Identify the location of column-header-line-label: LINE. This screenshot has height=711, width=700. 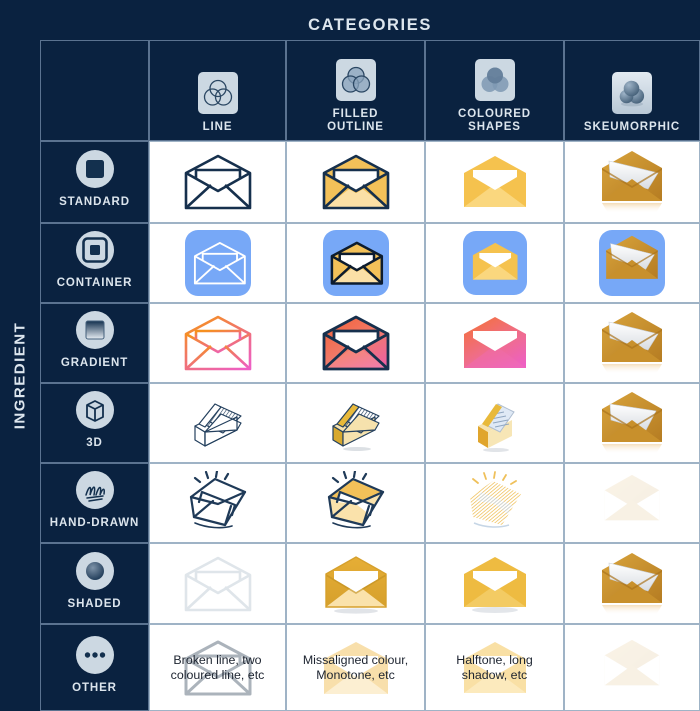
(217, 127).